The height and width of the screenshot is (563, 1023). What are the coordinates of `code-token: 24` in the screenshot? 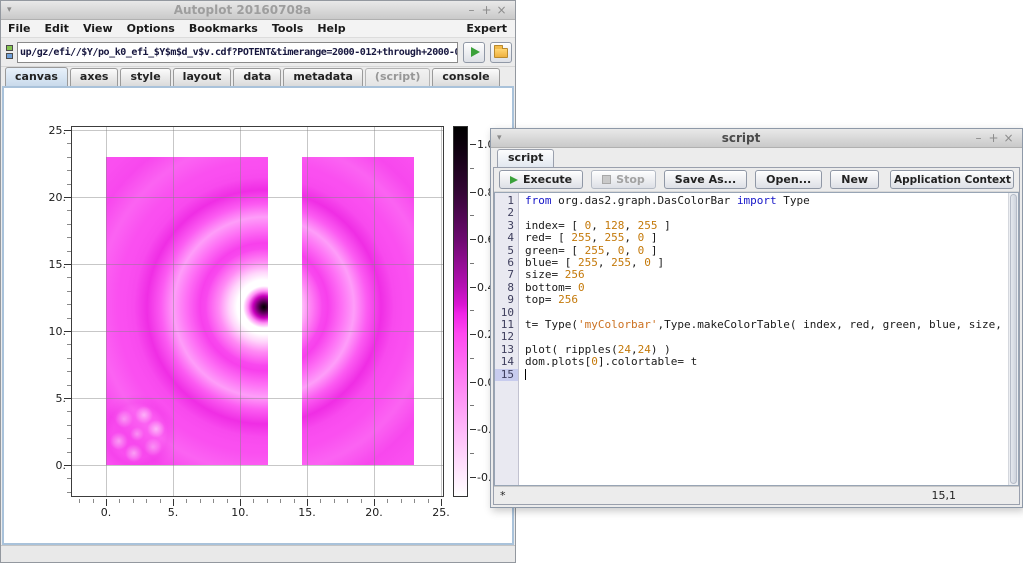 It's located at (644, 349).